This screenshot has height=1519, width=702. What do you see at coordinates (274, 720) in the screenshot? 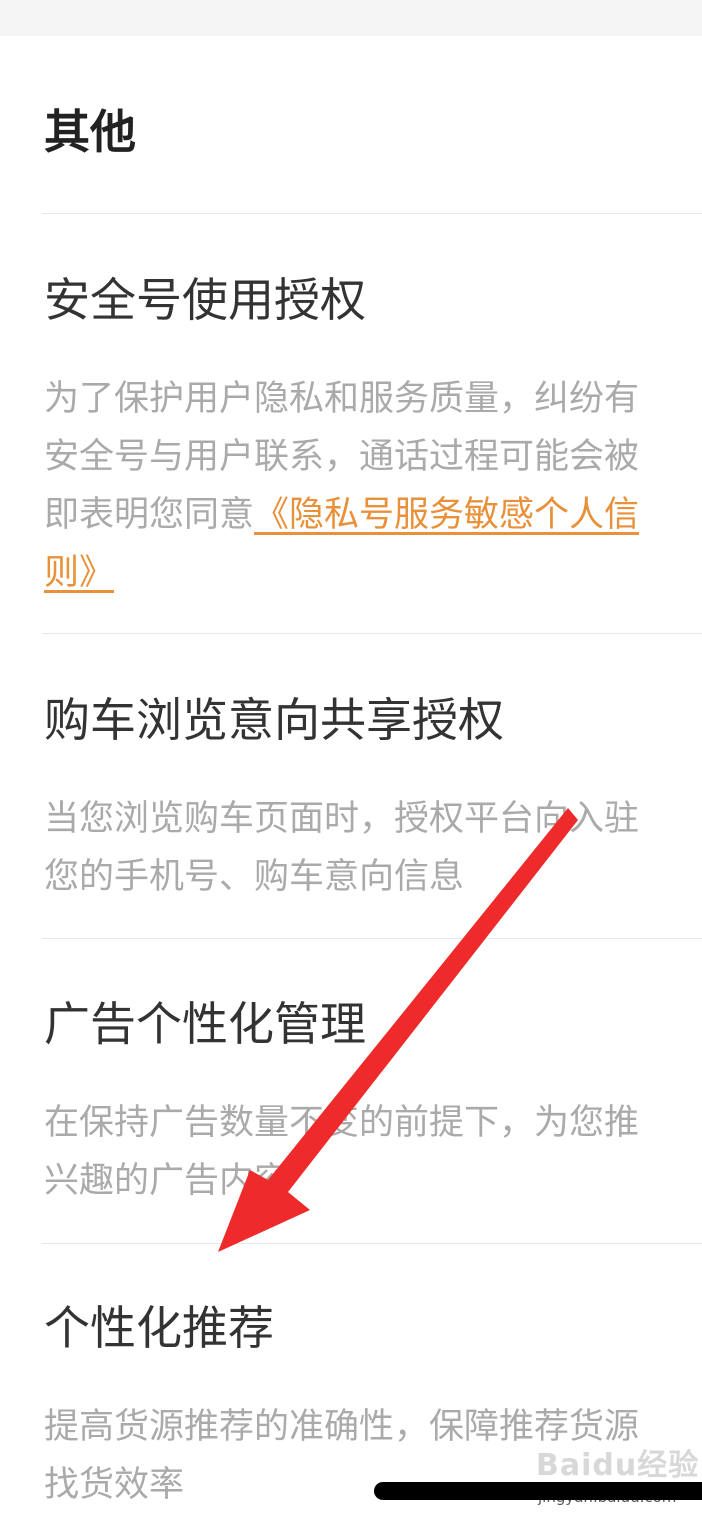
I see `setting-item-title: 购车浏览意向共享授权` at bounding box center [274, 720].